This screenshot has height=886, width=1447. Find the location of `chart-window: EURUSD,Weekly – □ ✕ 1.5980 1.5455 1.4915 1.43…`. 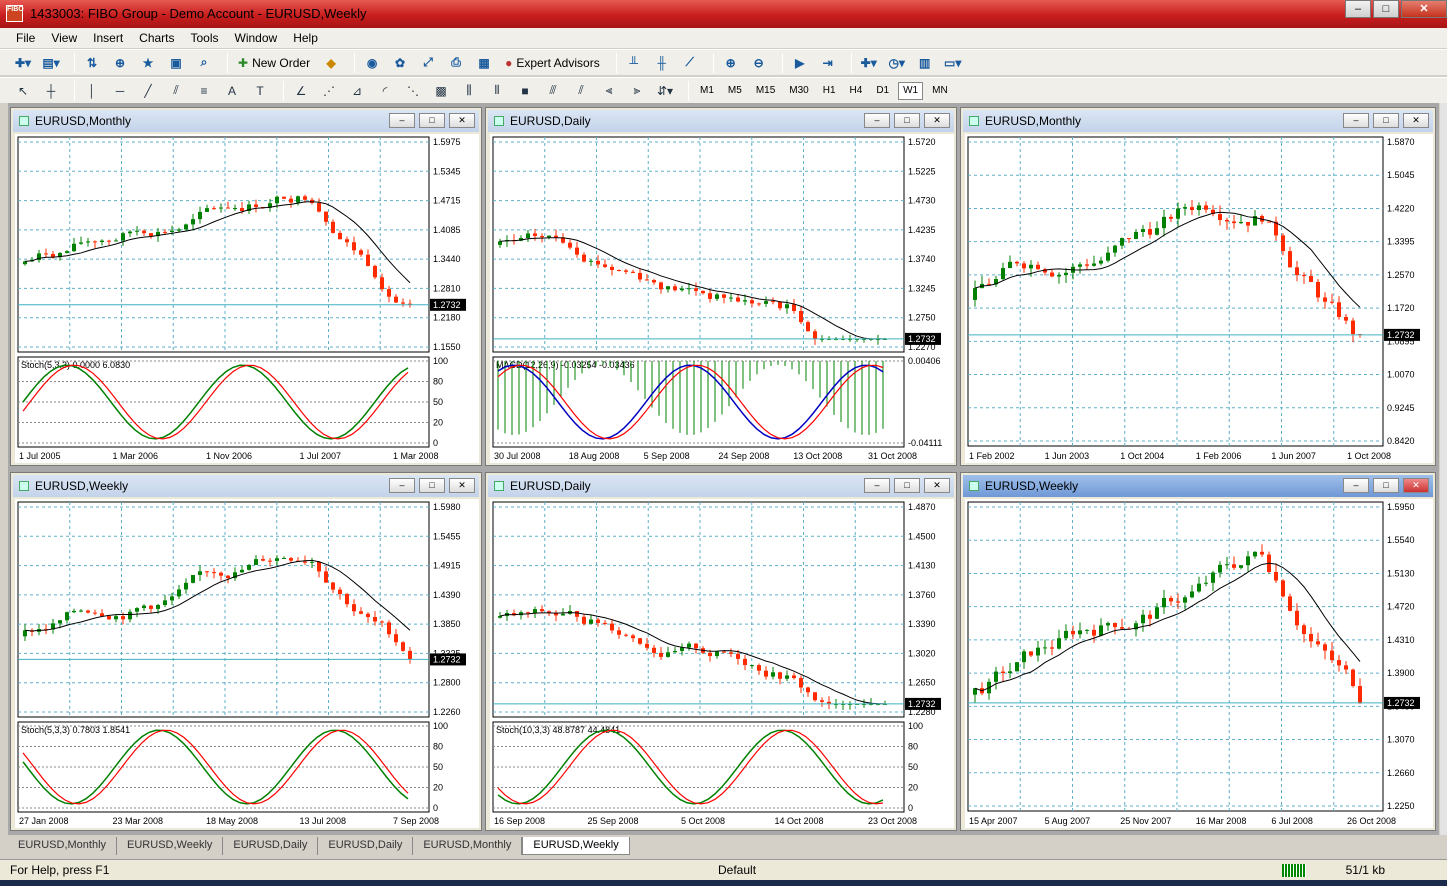

chart-window: EURUSD,Weekly – □ ✕ 1.5980 1.5455 1.4915 1.43… is located at coordinates (246, 651).